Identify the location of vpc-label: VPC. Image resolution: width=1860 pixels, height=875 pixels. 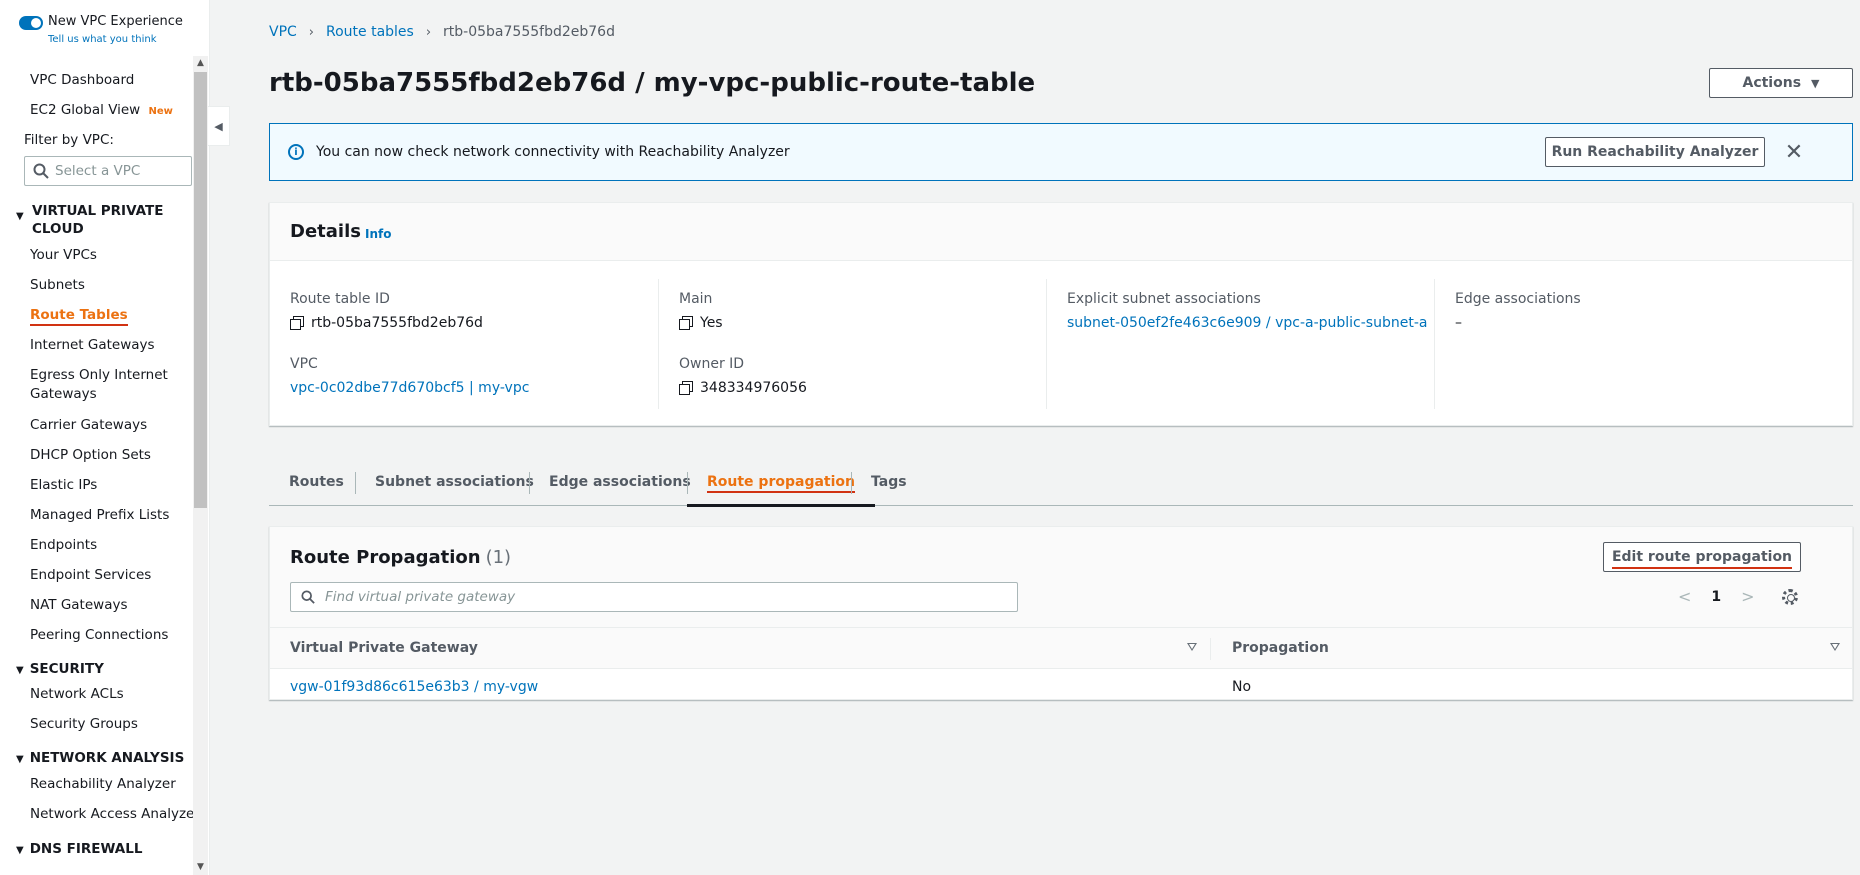
(304, 364).